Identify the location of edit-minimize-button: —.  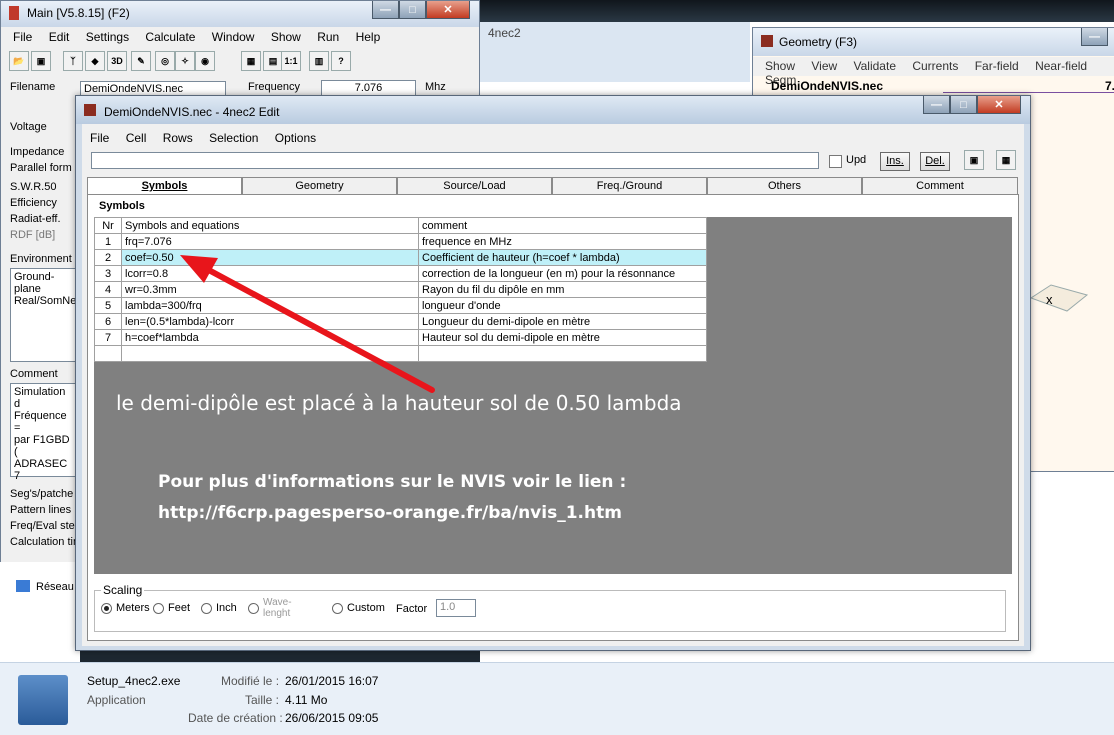
(936, 105).